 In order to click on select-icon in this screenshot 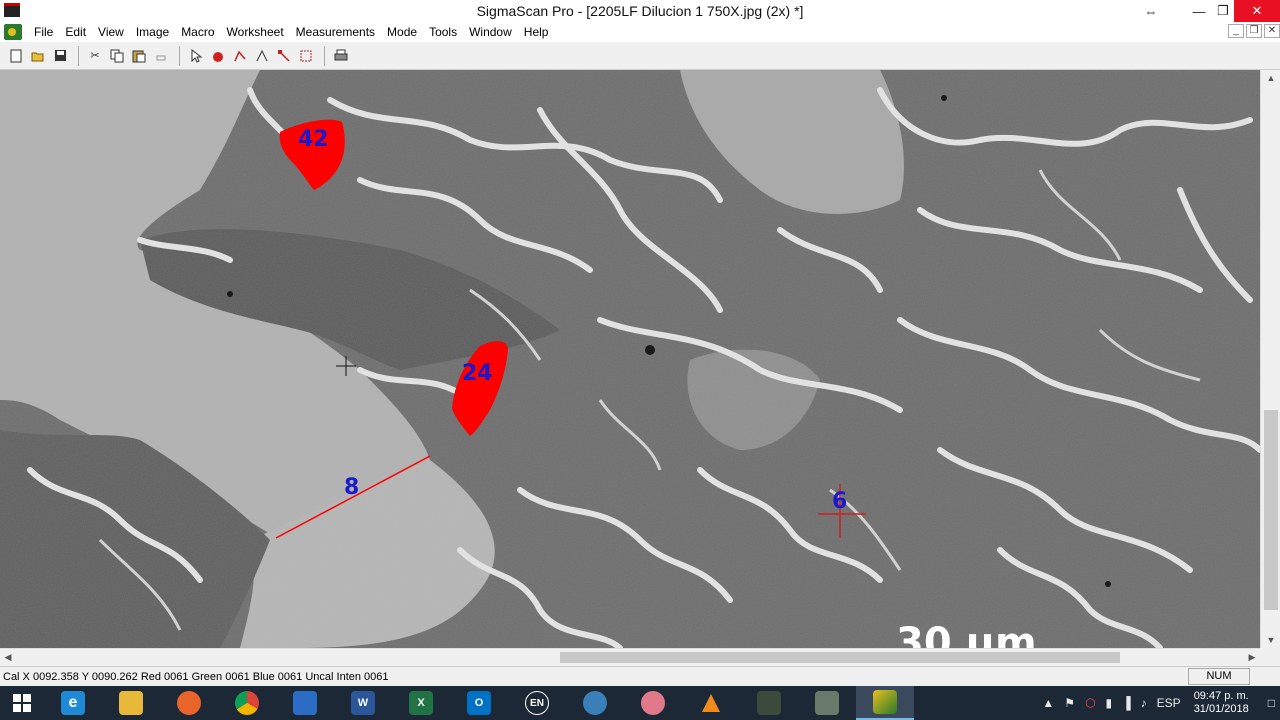, I will do `click(196, 55)`.